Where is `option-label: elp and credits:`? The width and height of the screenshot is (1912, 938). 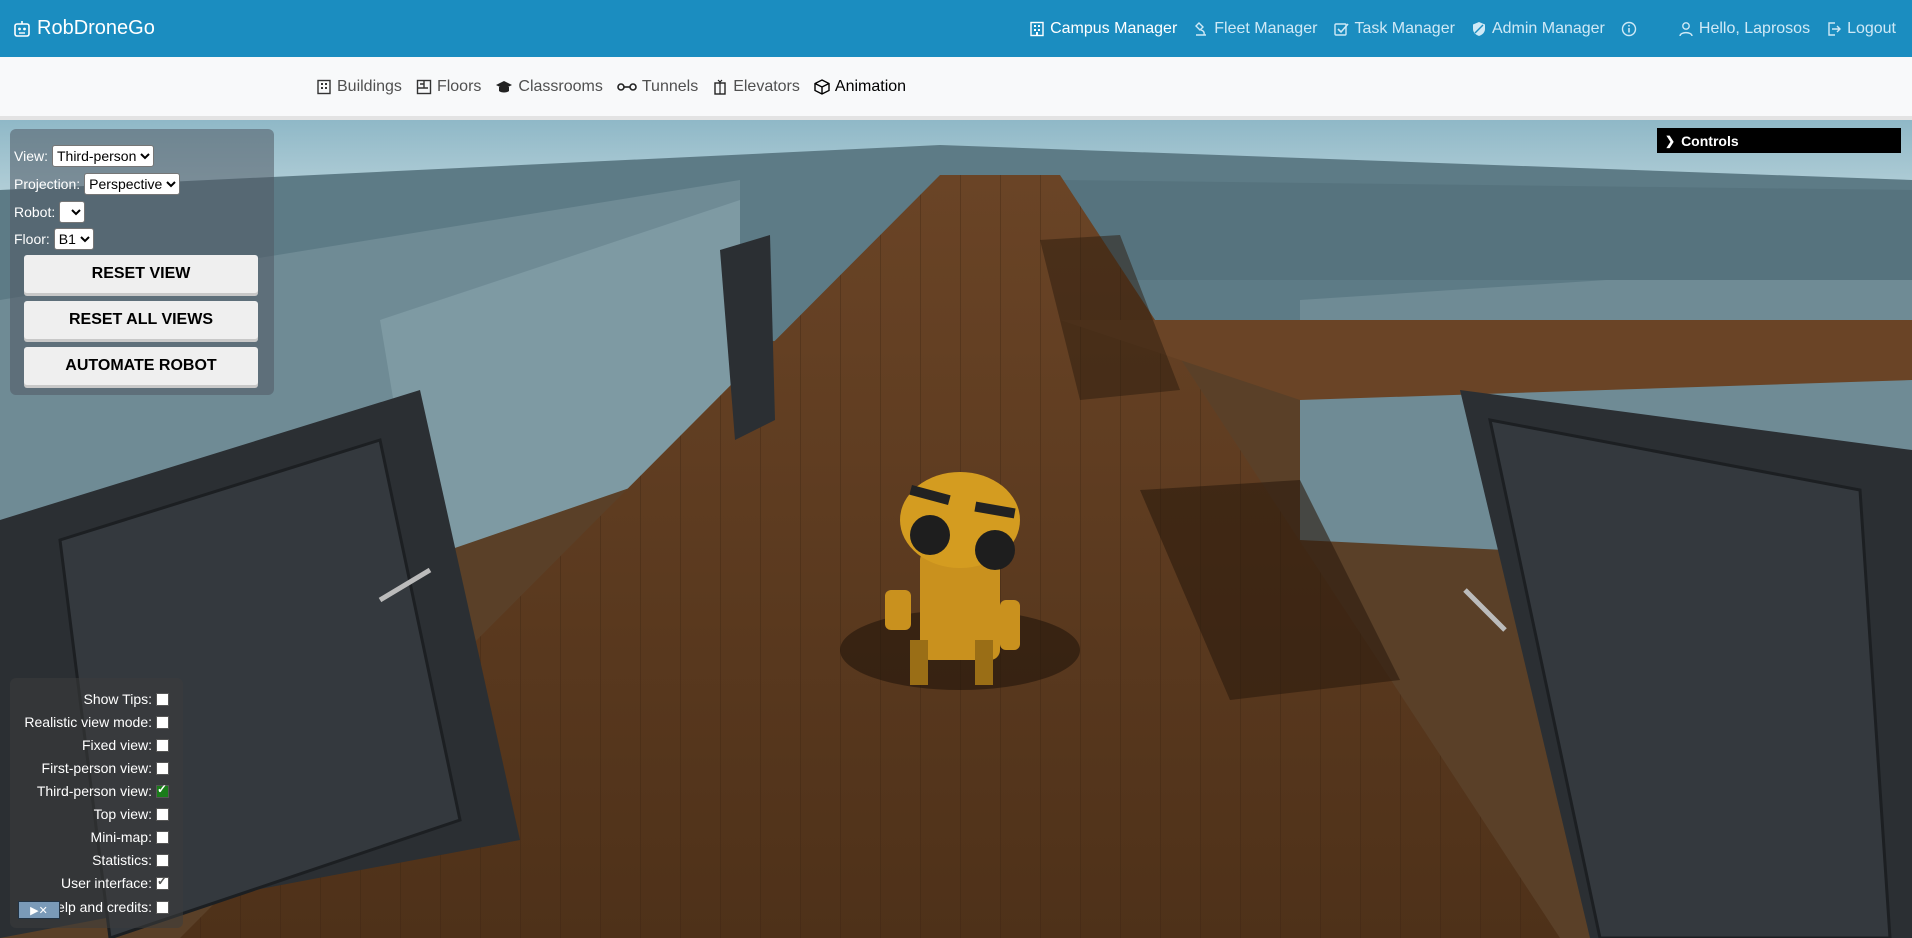 option-label: elp and credits: is located at coordinates (104, 907).